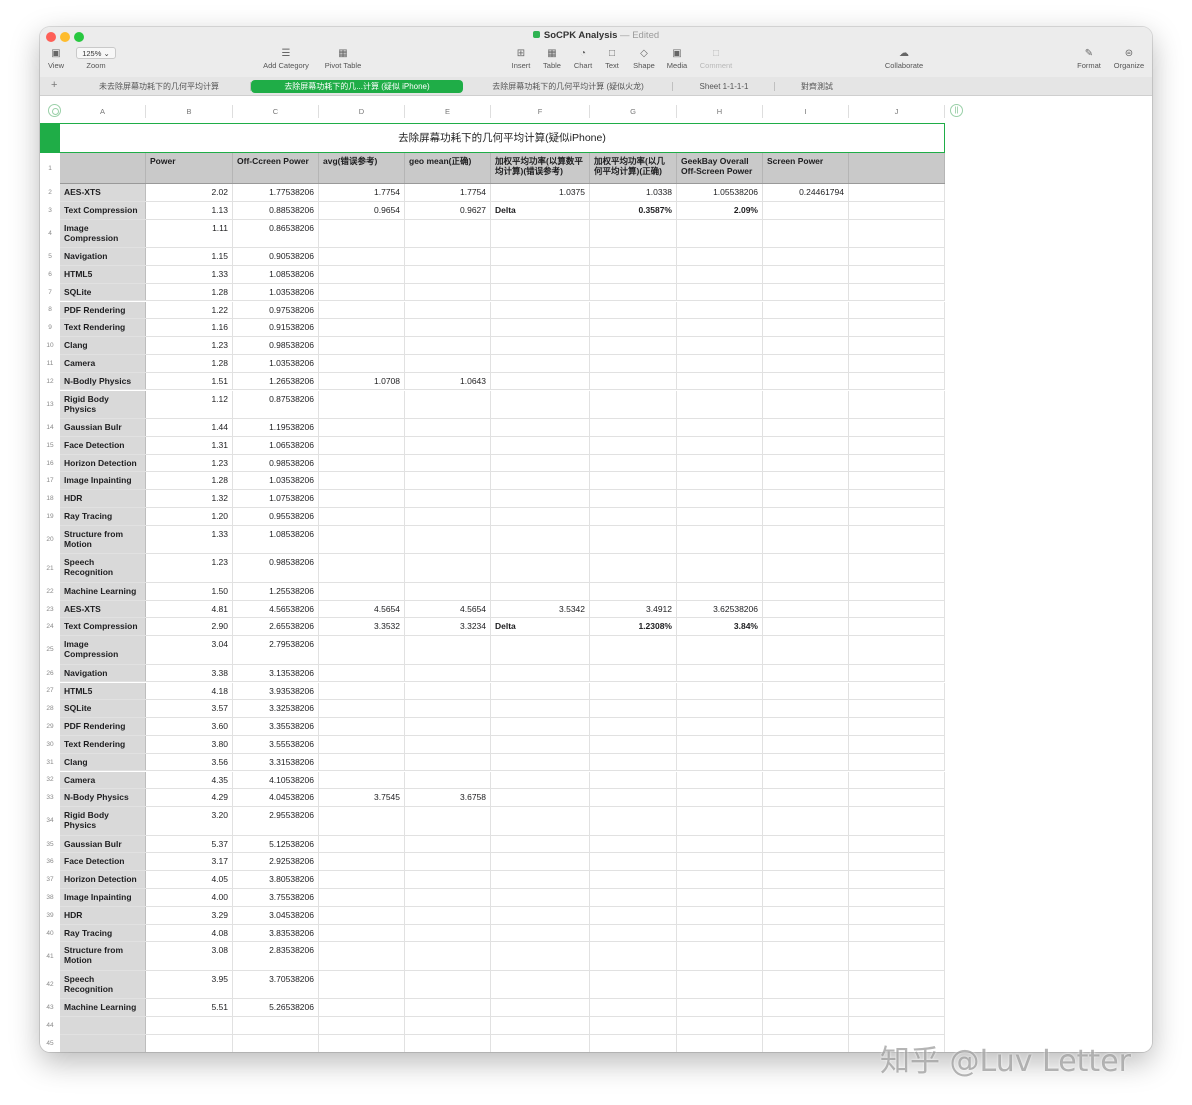 The width and height of the screenshot is (1192, 1105). What do you see at coordinates (50, 516) in the screenshot?
I see `row-number: 19` at bounding box center [50, 516].